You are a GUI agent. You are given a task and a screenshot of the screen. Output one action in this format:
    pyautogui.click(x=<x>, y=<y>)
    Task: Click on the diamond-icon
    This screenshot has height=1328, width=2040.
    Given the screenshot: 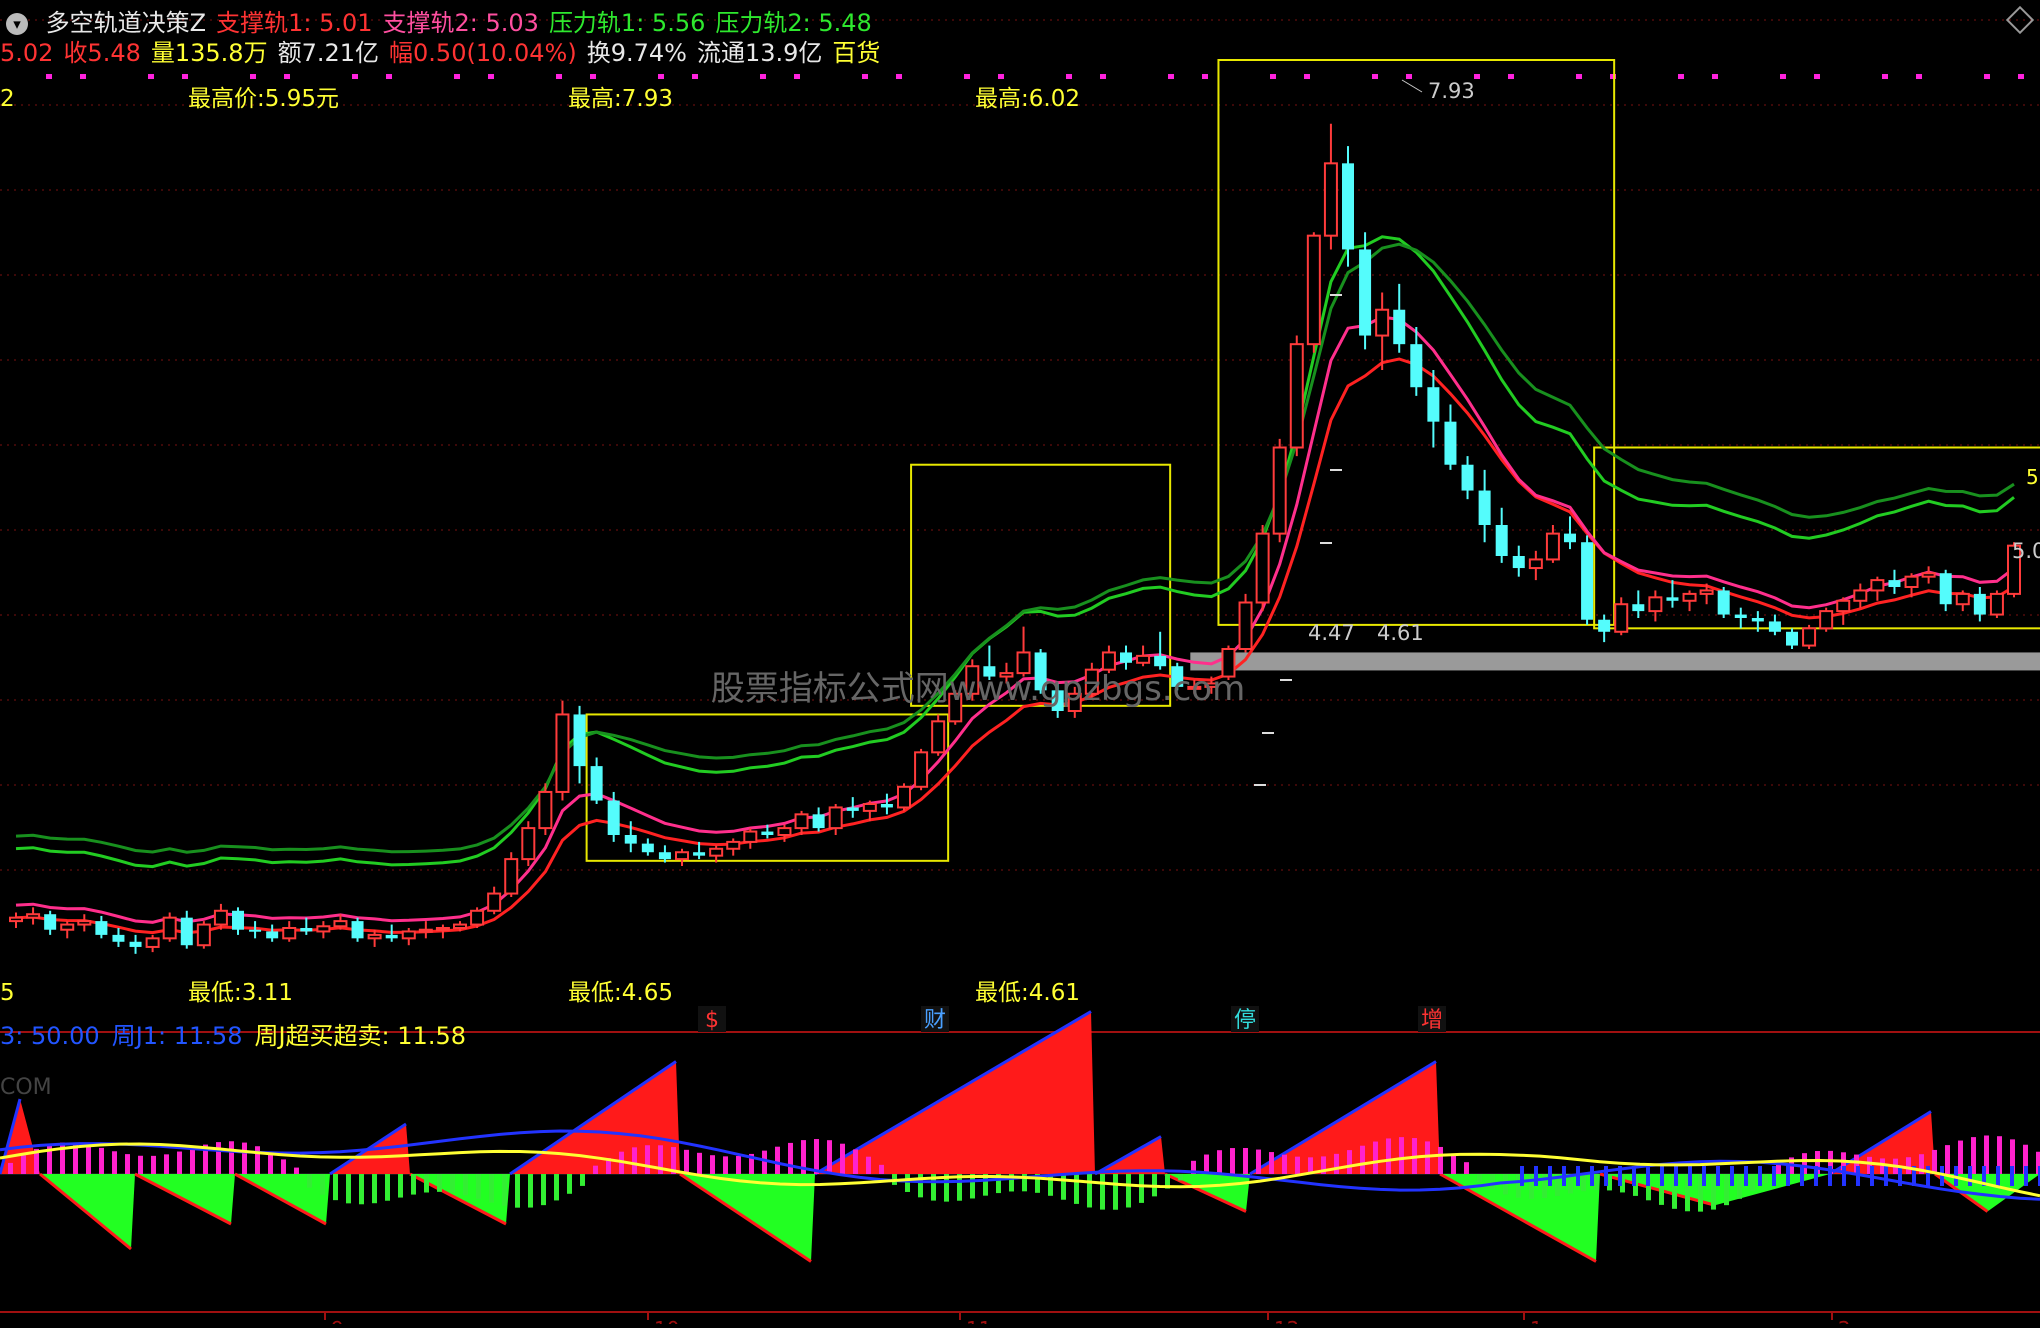 What is the action you would take?
    pyautogui.click(x=2020, y=20)
    